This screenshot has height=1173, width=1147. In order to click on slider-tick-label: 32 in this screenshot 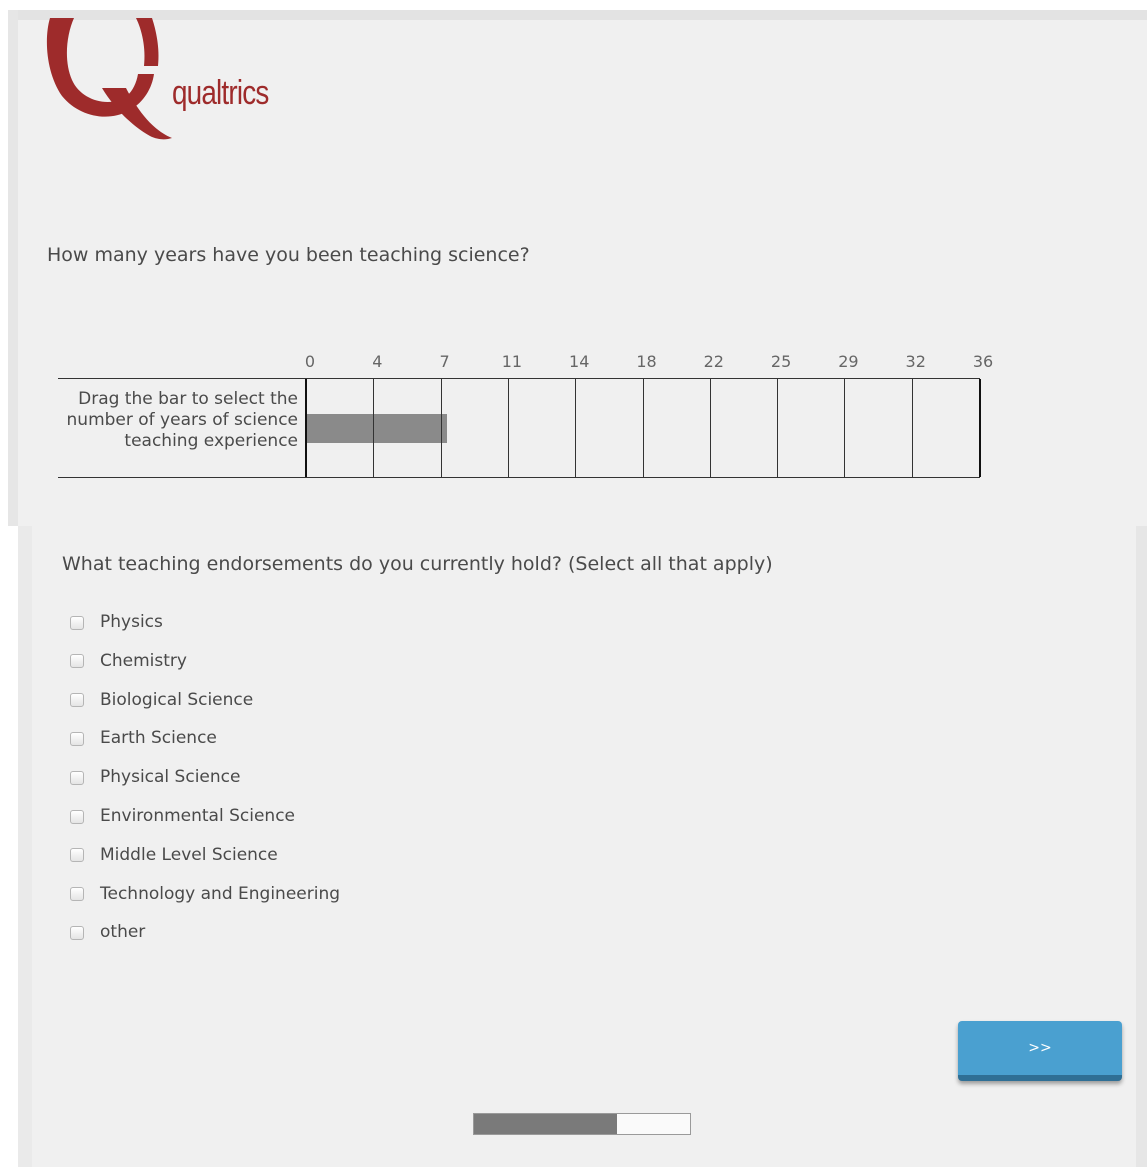, I will do `click(915, 361)`.